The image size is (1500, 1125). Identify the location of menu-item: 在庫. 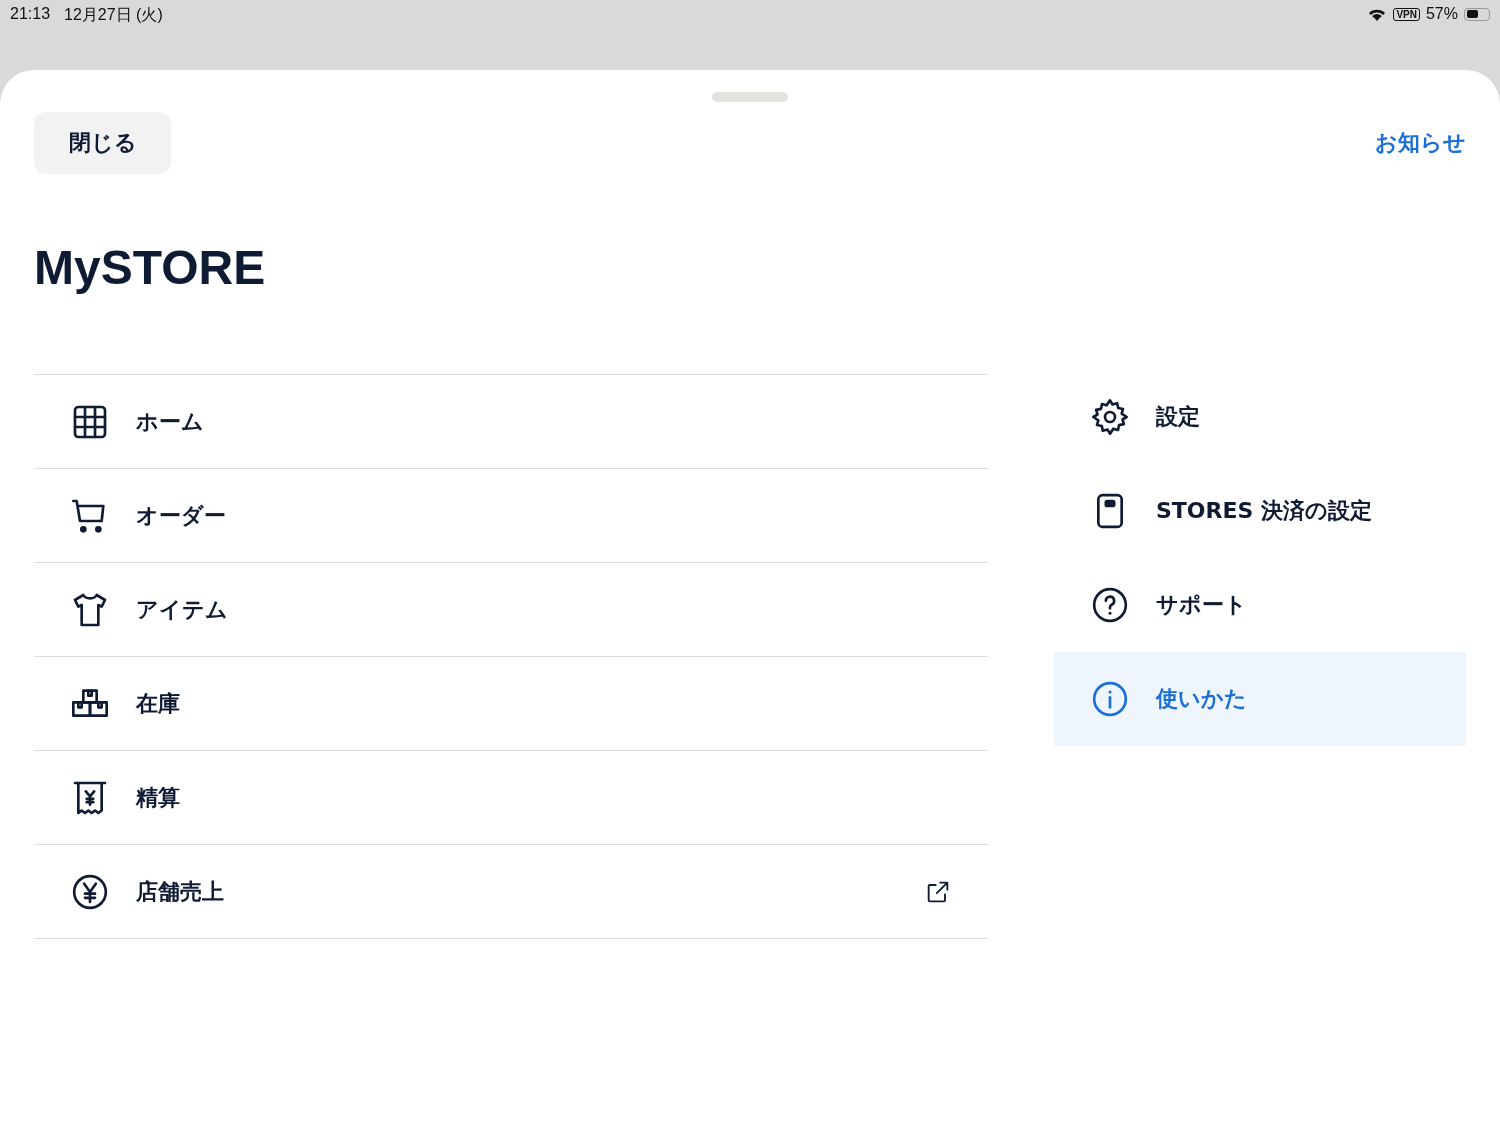
(511, 704).